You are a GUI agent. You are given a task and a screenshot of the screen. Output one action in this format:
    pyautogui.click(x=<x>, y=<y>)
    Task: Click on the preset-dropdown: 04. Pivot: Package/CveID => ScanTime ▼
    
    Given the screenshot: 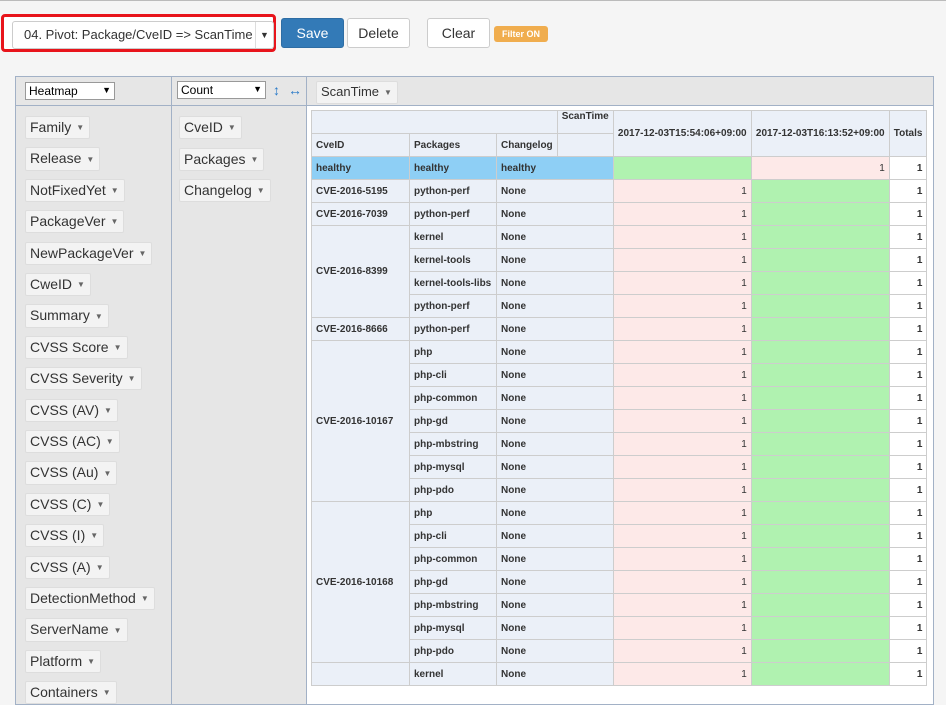 What is the action you would take?
    pyautogui.click(x=143, y=35)
    